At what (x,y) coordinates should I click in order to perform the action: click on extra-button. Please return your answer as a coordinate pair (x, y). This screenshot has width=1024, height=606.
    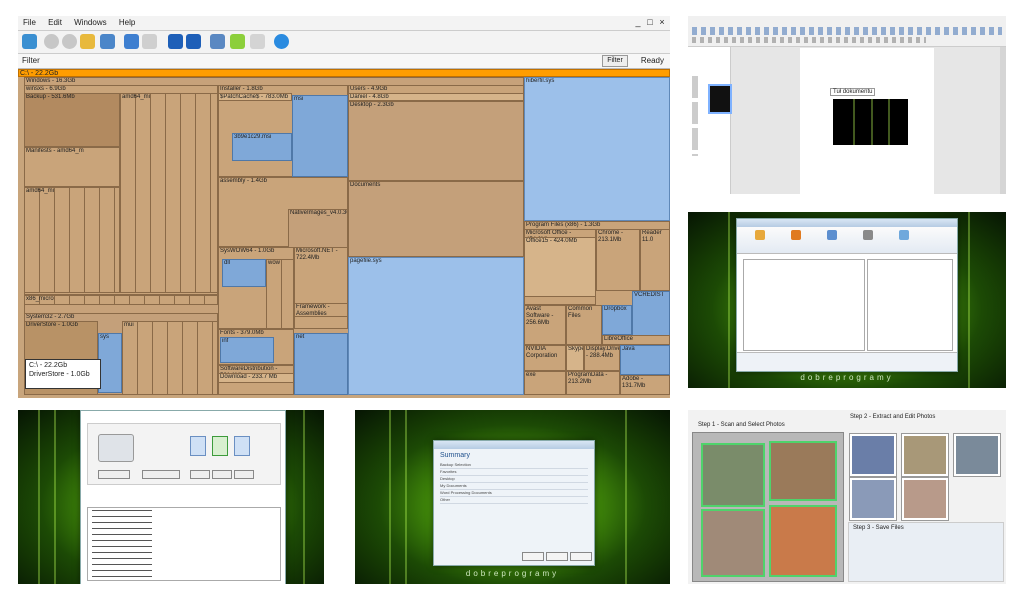
    Looking at the image, I should click on (244, 474).